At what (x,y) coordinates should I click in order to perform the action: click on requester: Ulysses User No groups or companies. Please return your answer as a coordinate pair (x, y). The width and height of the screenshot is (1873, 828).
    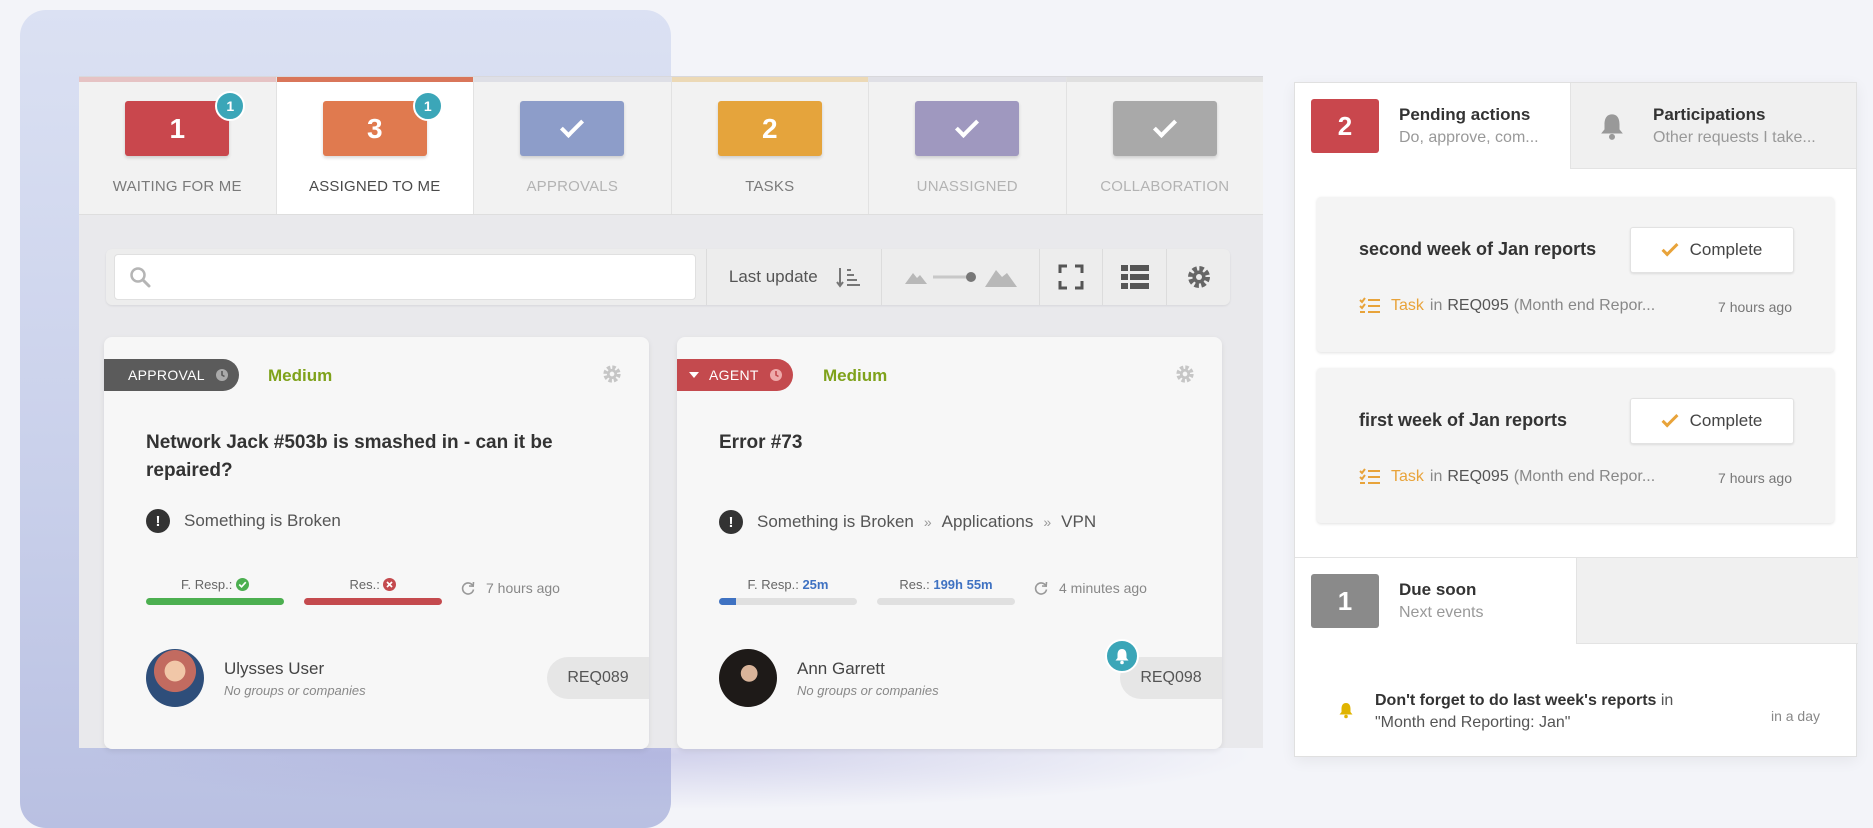
    Looking at the image, I should click on (256, 678).